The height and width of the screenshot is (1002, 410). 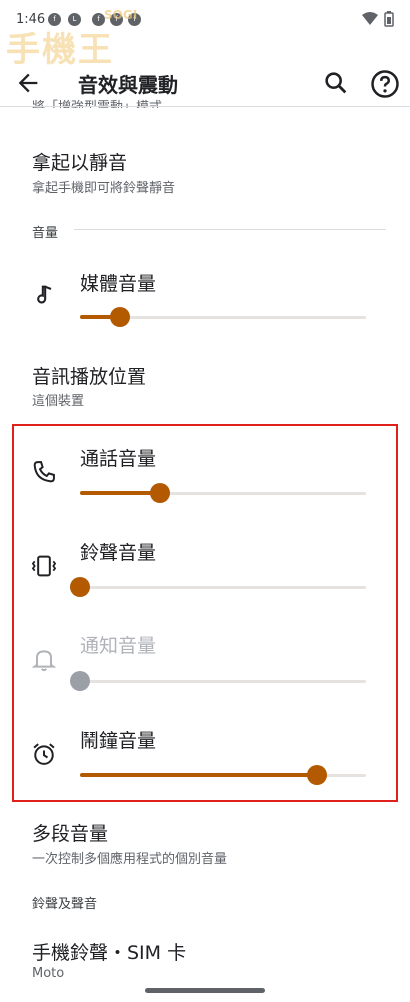 What do you see at coordinates (44, 754) in the screenshot?
I see `alarm-clock-icon` at bounding box center [44, 754].